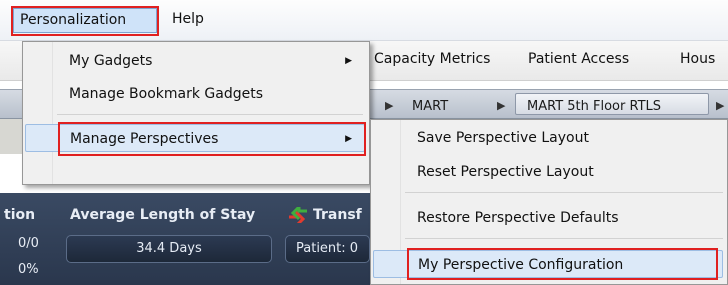 The image size is (728, 285). Describe the element at coordinates (327, 249) in the screenshot. I see `metric-transfers-value: Patient: 0` at that location.